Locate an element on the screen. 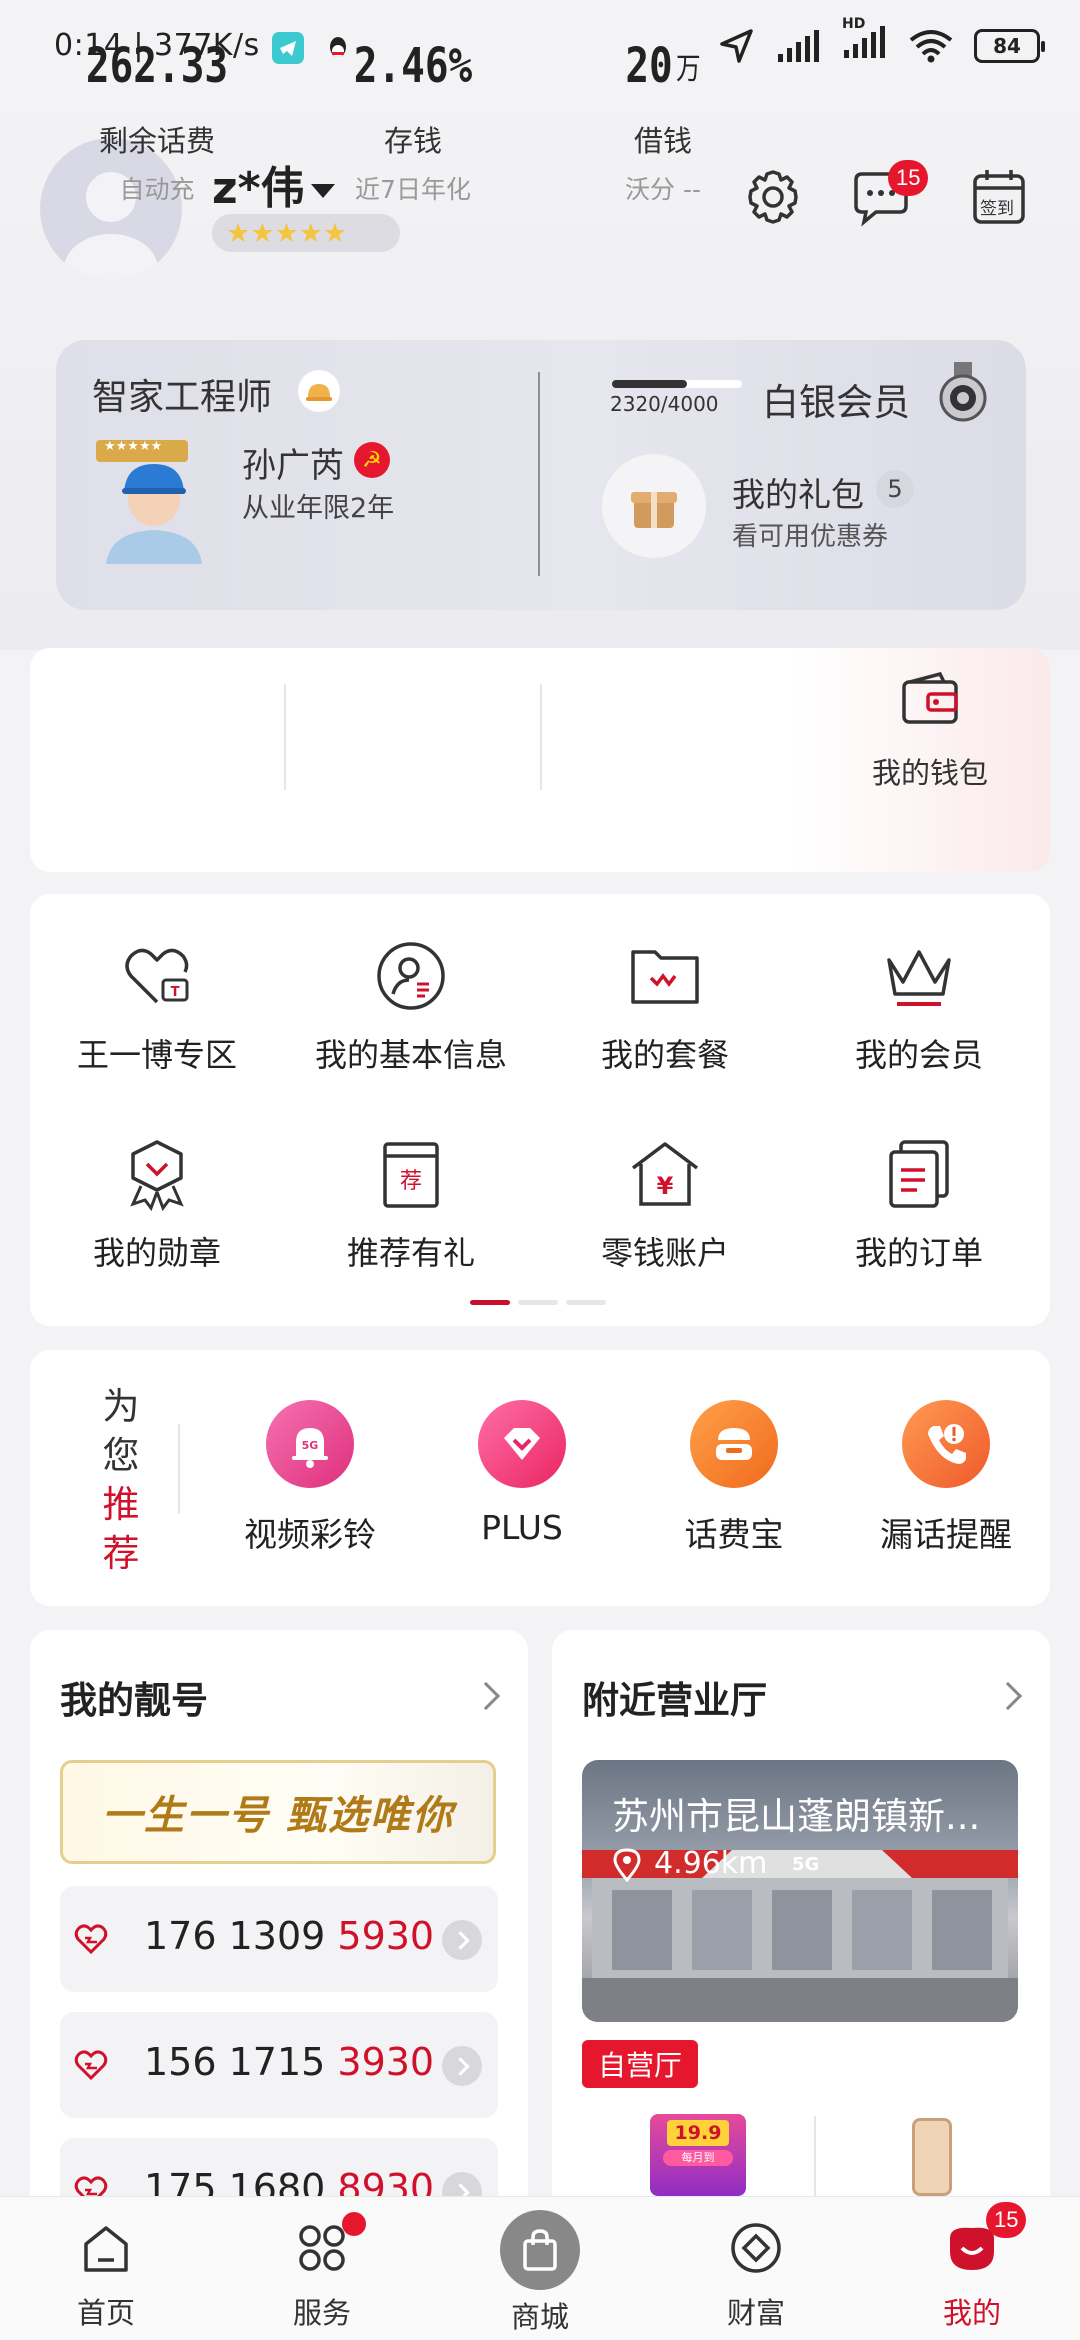 Image resolution: width=1080 pixels, height=2340 pixels. tab-mall: 商城 is located at coordinates (540, 2273).